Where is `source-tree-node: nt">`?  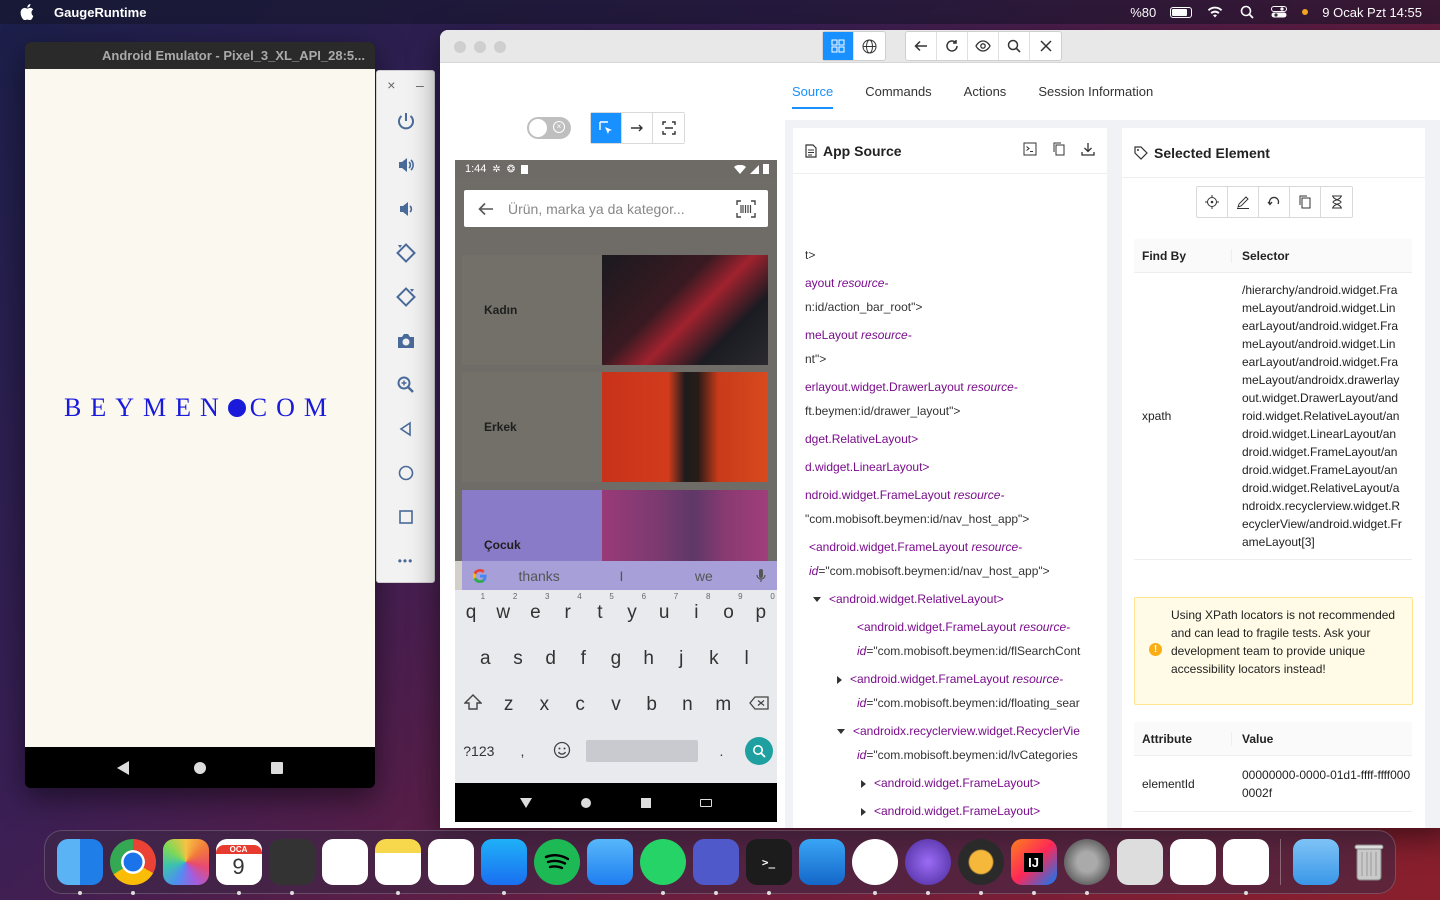 source-tree-node: nt"> is located at coordinates (815, 359).